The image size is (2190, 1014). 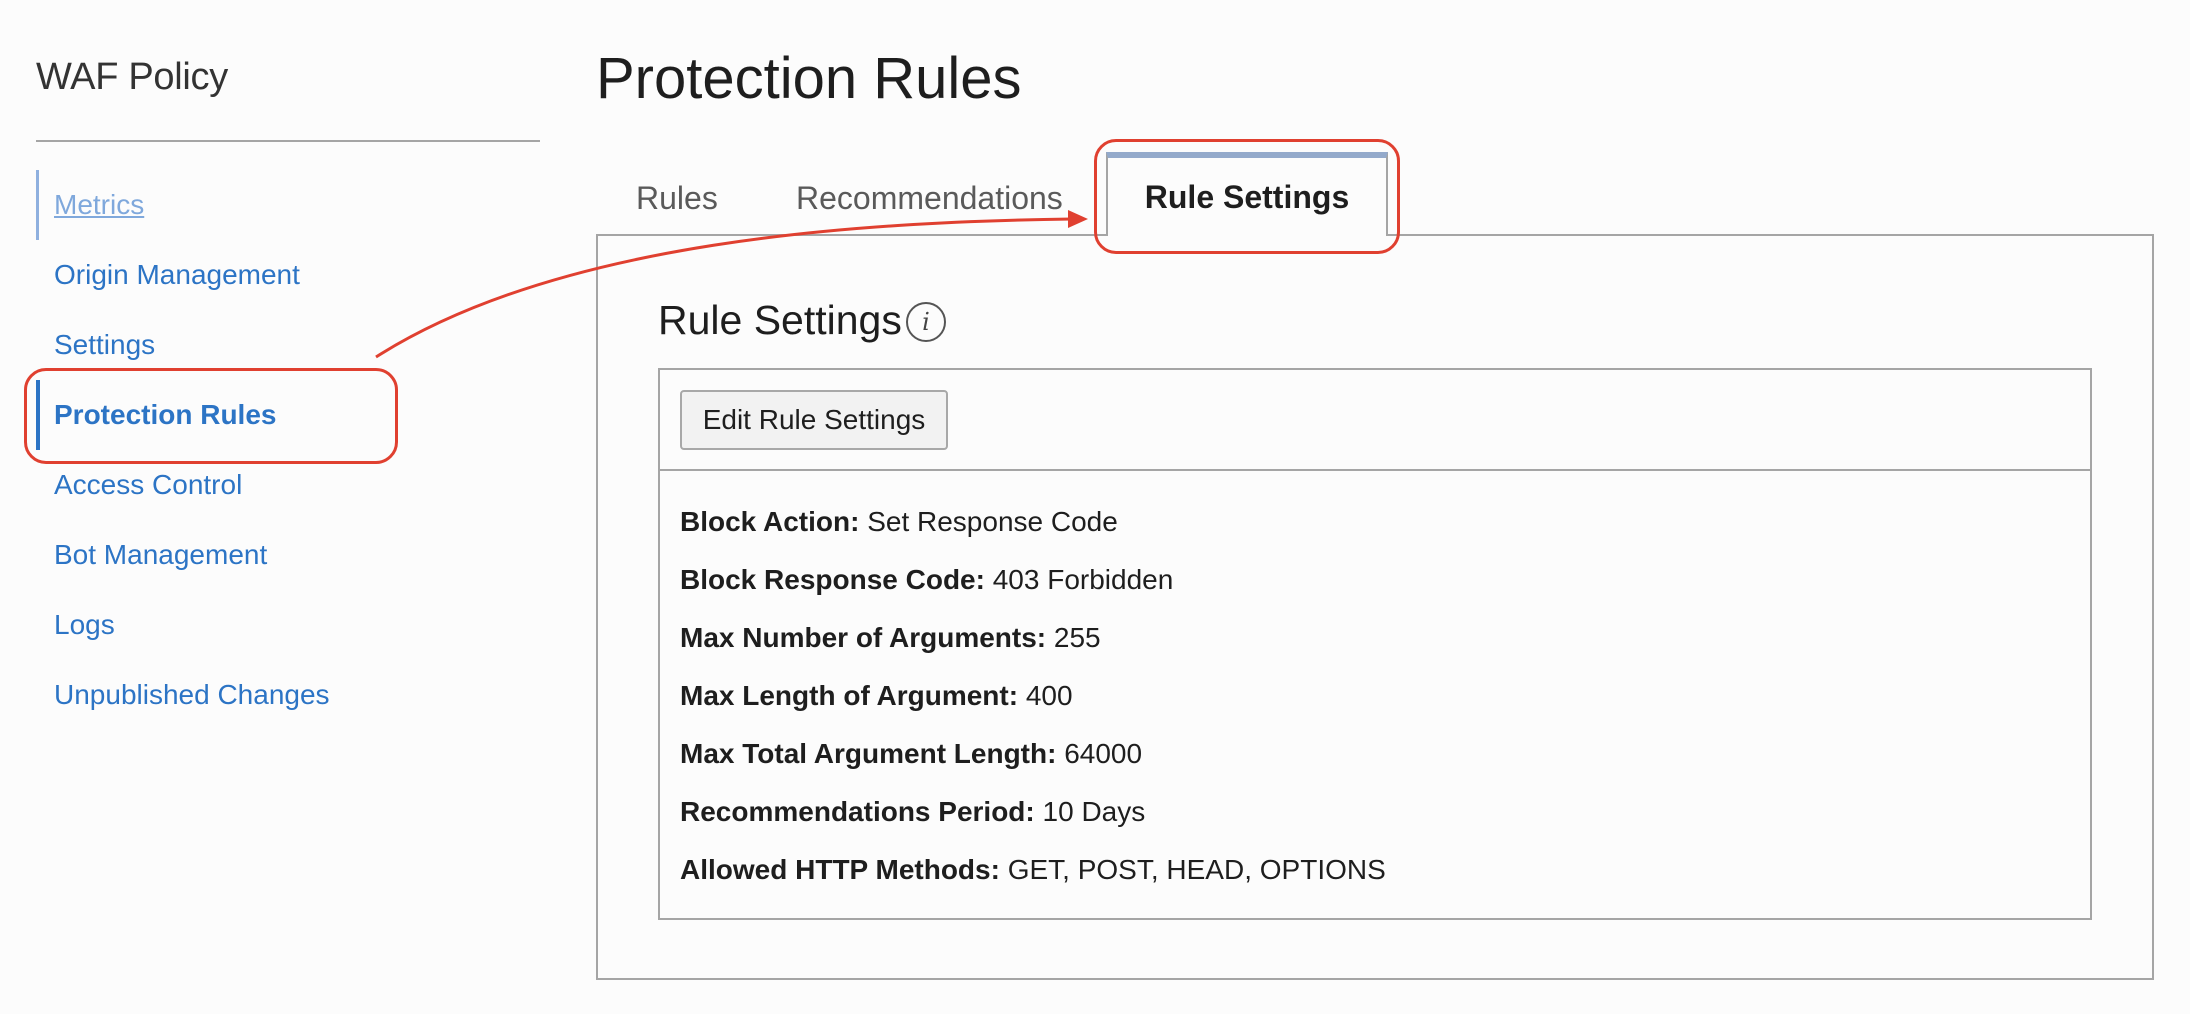 I want to click on sidebar-title: WAF Policy, so click(x=132, y=77).